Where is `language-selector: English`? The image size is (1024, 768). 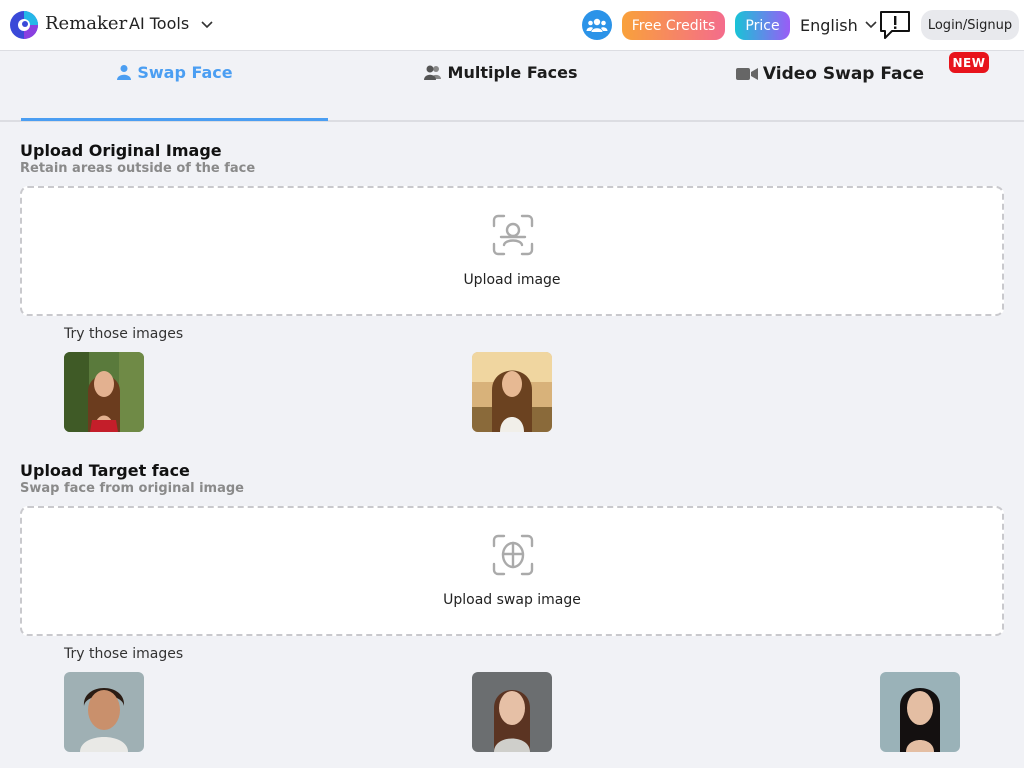
language-selector: English is located at coordinates (829, 25).